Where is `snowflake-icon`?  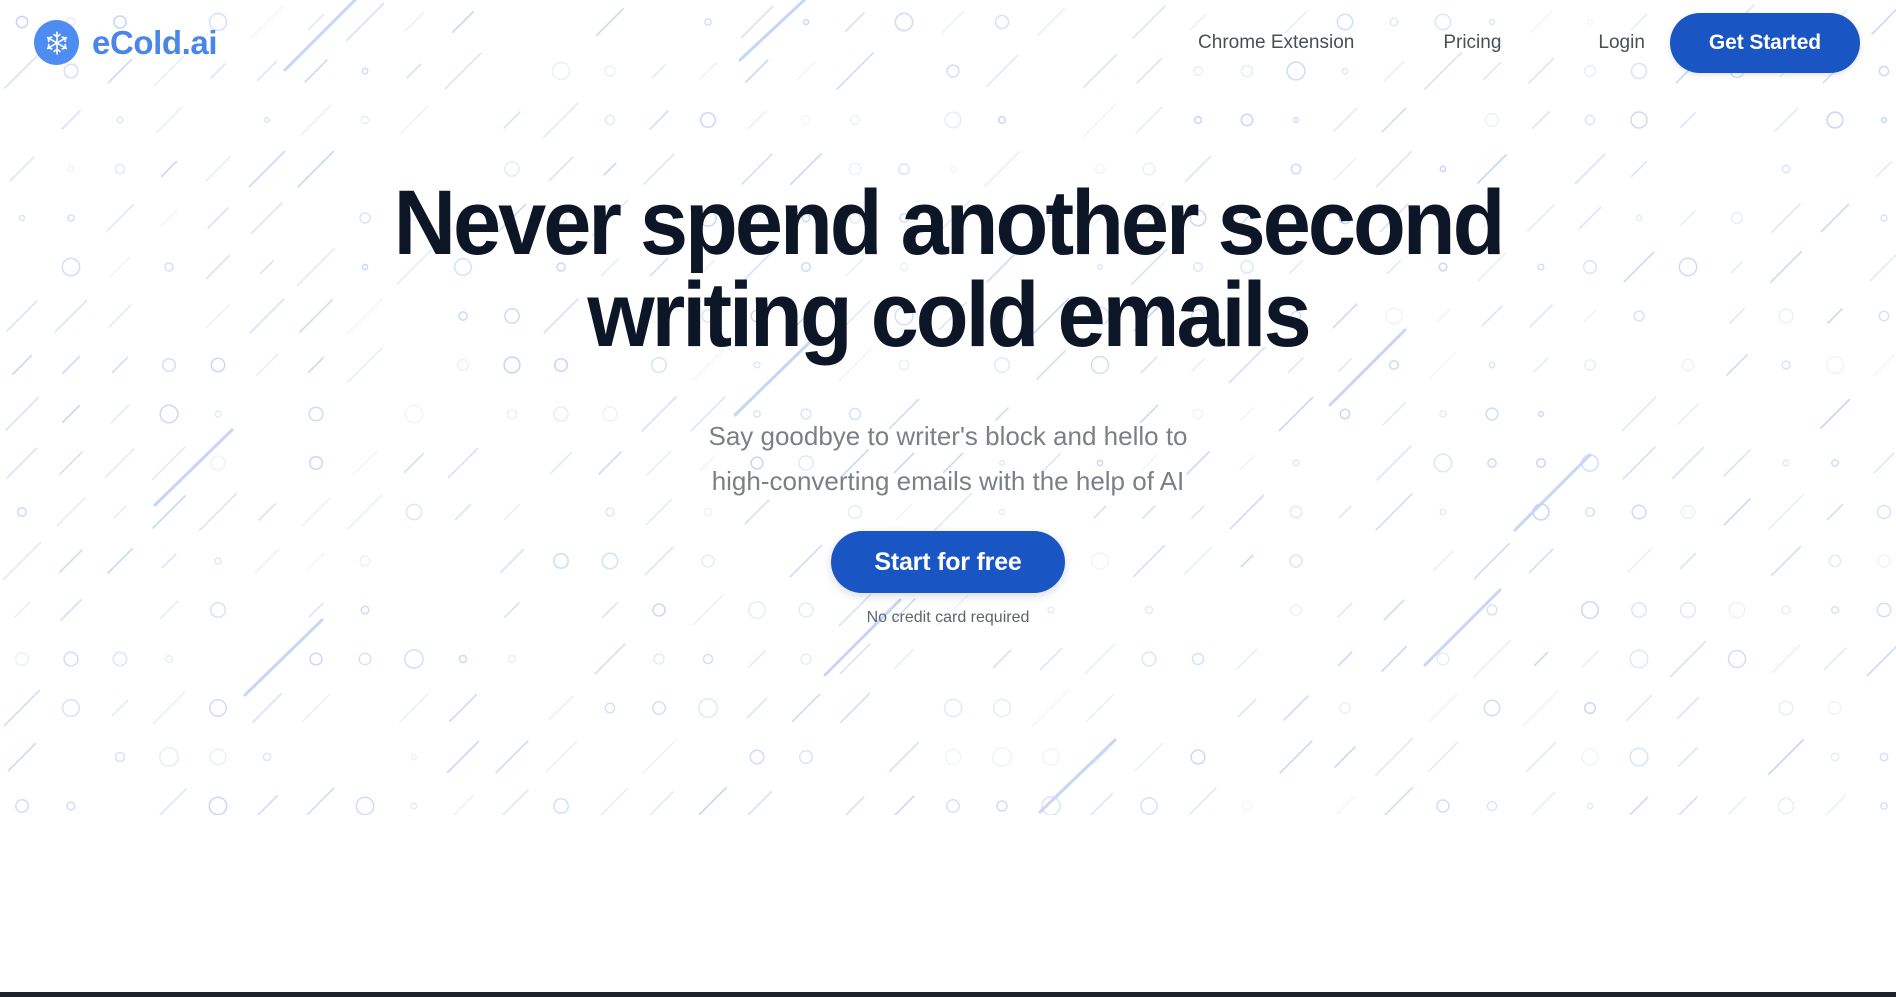 snowflake-icon is located at coordinates (56, 42).